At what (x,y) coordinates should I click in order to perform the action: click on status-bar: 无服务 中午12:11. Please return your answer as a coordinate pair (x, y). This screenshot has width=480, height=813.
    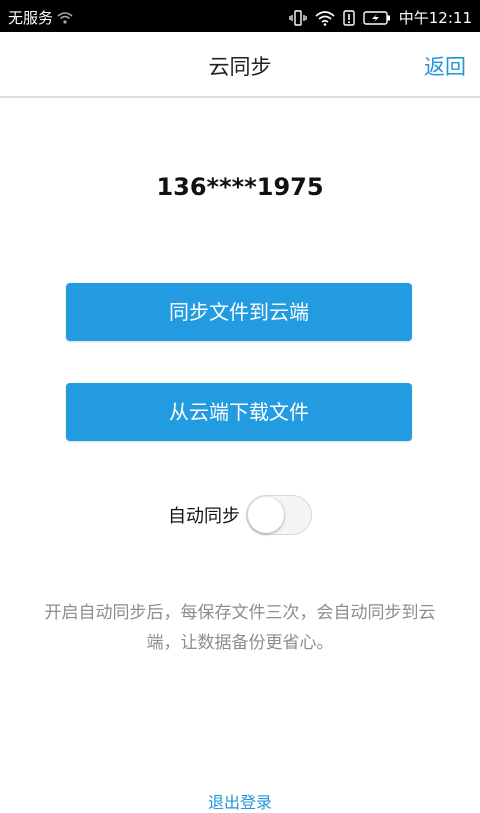
    Looking at the image, I should click on (240, 16).